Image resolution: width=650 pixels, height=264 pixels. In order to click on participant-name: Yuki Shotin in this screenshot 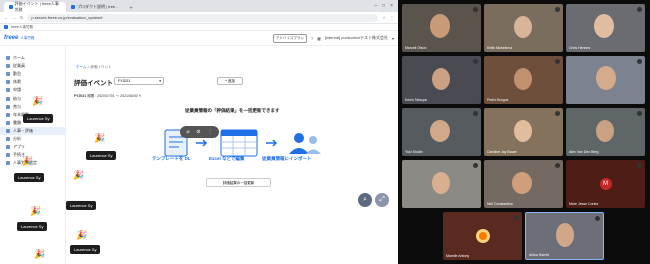, I will do `click(414, 152)`.